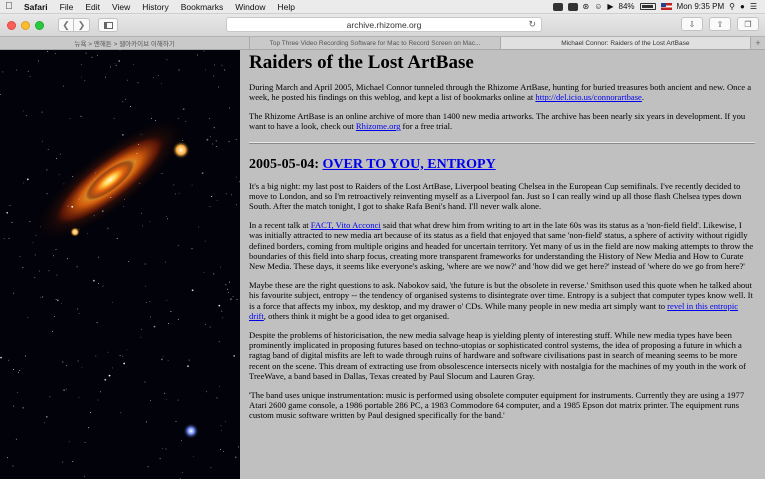 The image size is (765, 479). What do you see at coordinates (732, 6) in the screenshot?
I see `spotlight-search-icon: ⚲` at bounding box center [732, 6].